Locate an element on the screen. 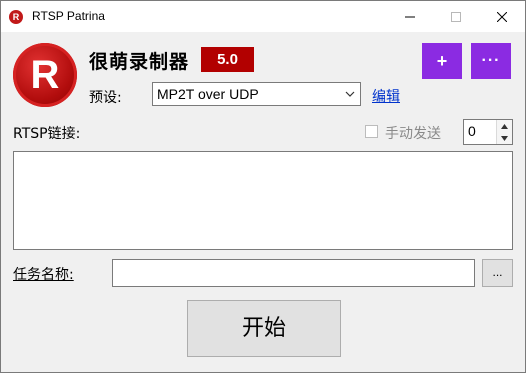 The height and width of the screenshot is (373, 526). logo-letter: R is located at coordinates (45, 75).